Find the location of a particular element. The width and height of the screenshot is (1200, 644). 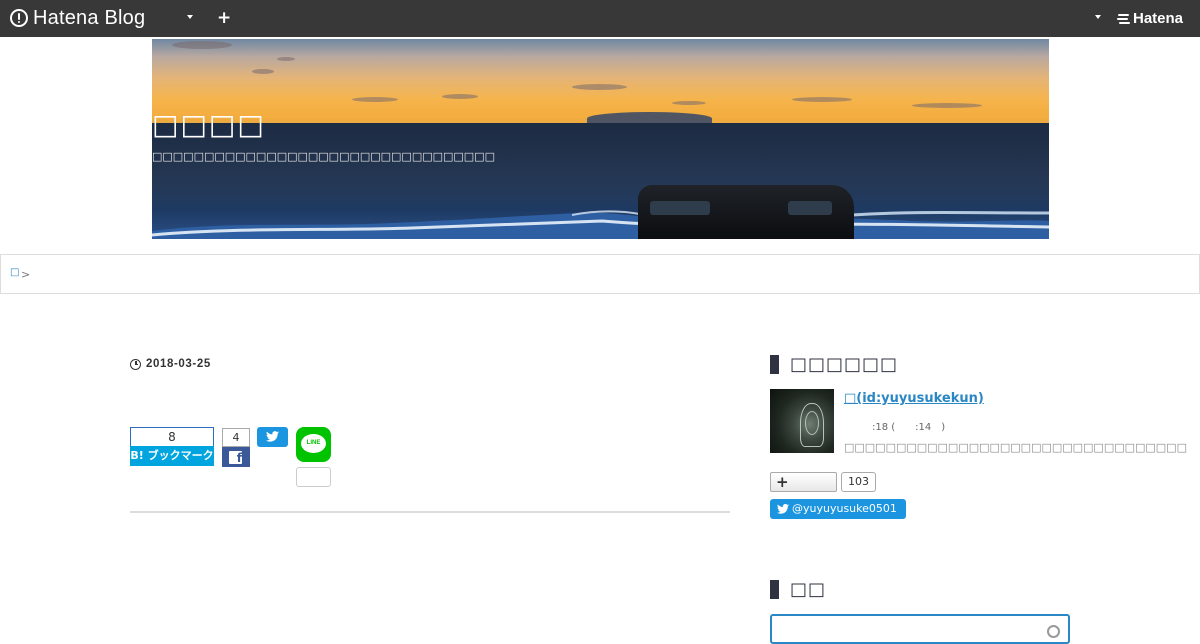

profile-avatar is located at coordinates (802, 421).